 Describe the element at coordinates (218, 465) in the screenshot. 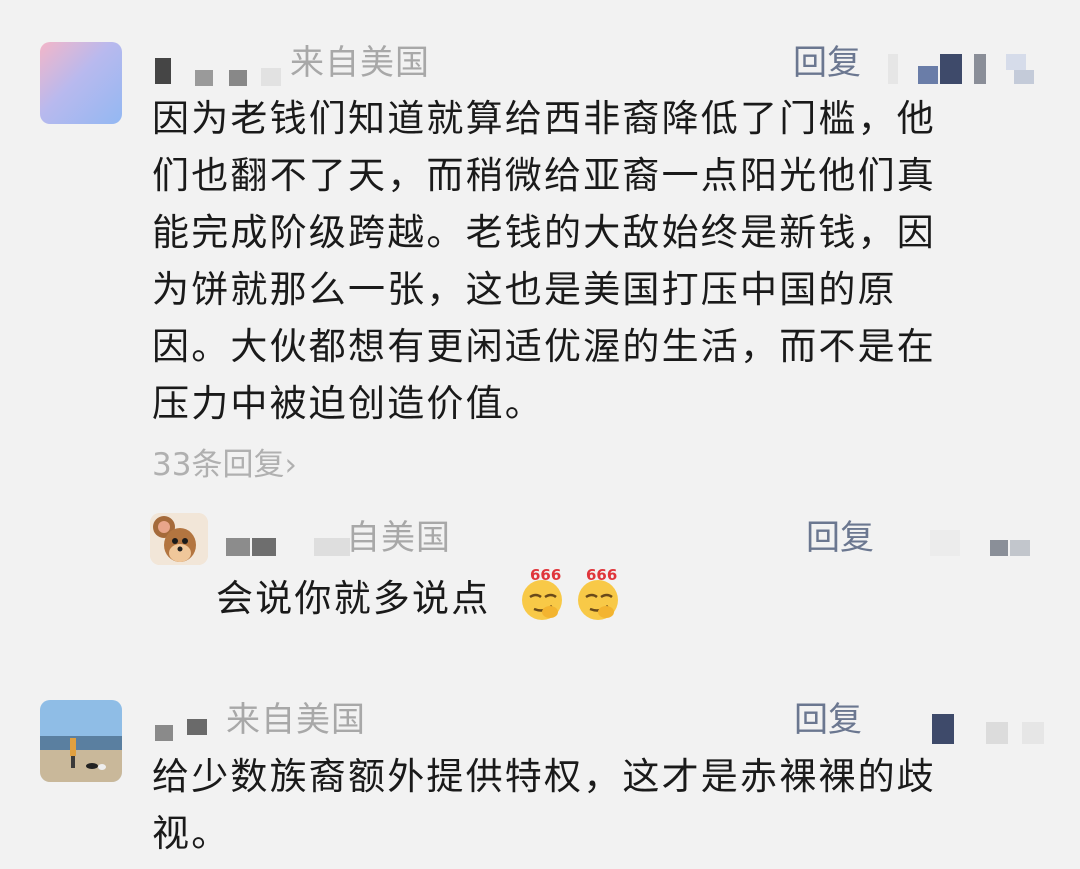

I see `reply-count-label: 33条回复` at that location.